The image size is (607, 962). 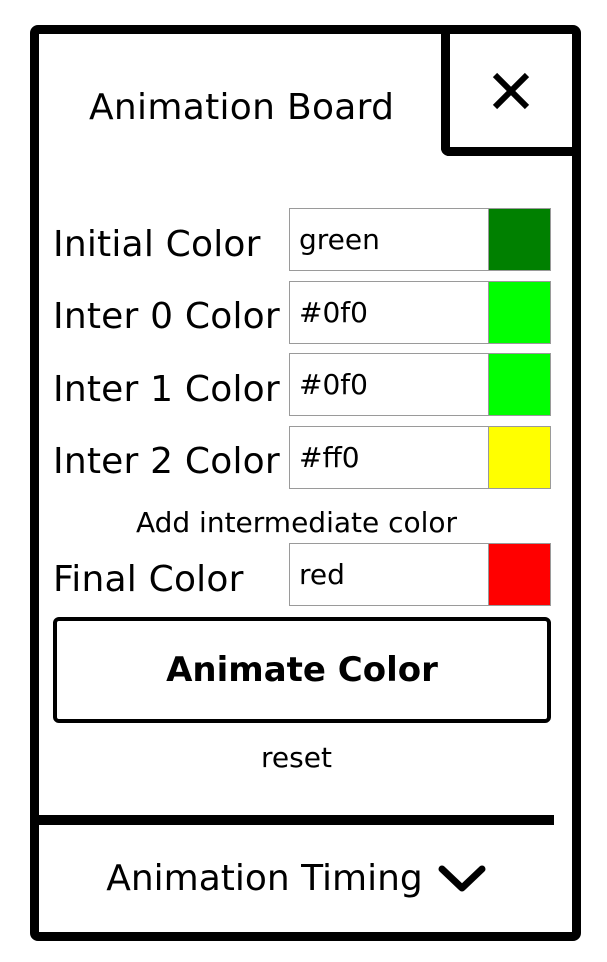 I want to click on initial-color-label: Initial Color, so click(x=157, y=244).